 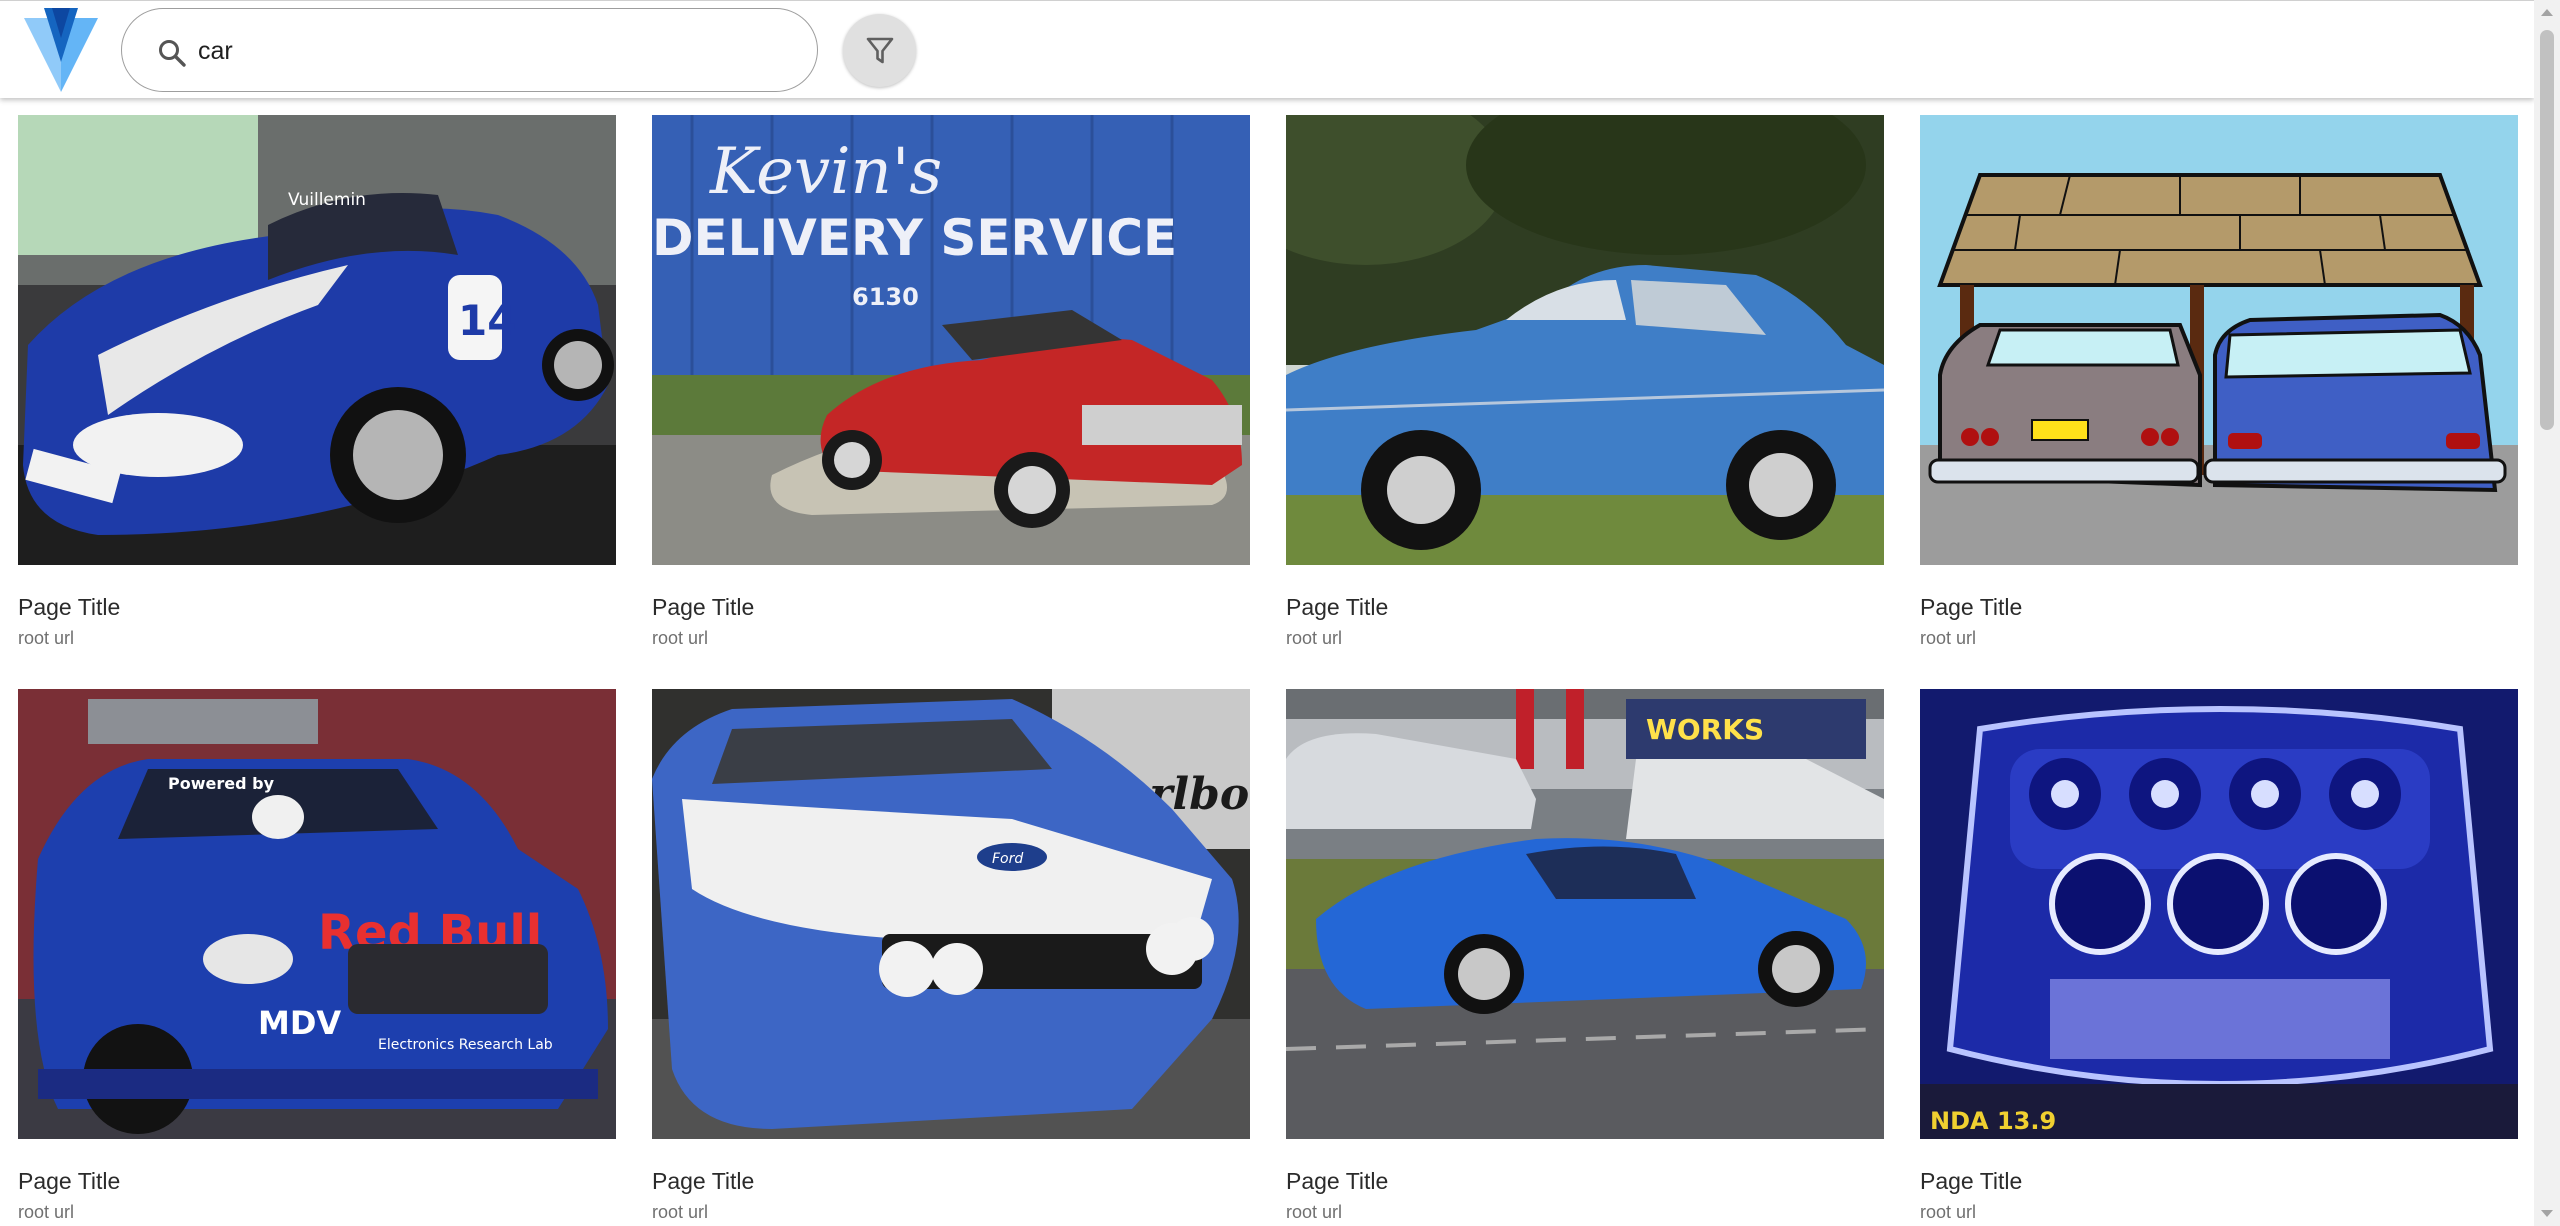 I want to click on result-card: 14 Vuillemin Page Title root url, so click(x=317, y=381).